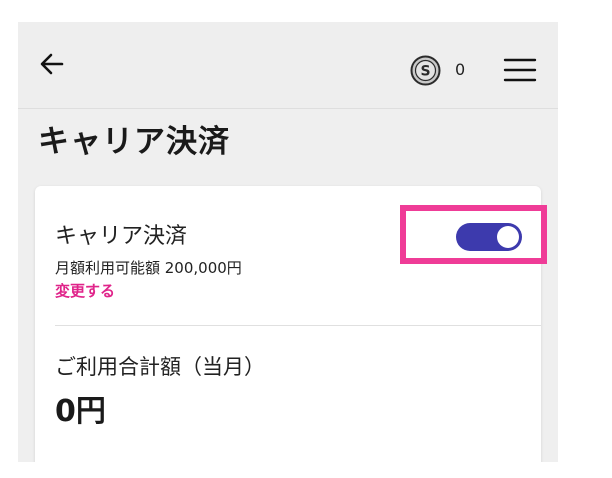 The width and height of the screenshot is (612, 478). I want to click on hamburger-menu-icon, so click(520, 70).